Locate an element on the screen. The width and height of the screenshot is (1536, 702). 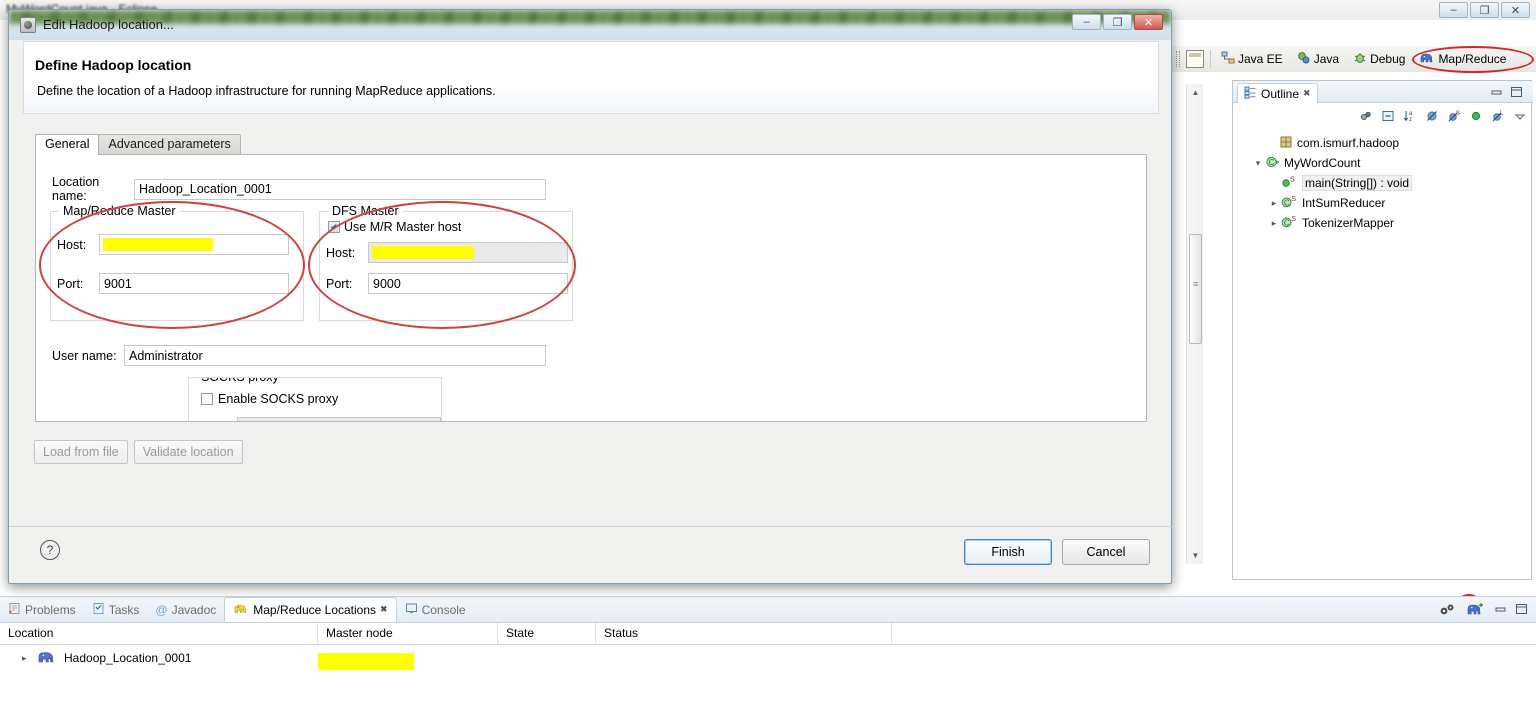
eclipse-maximize-button: ❐ is located at coordinates (1484, 10).